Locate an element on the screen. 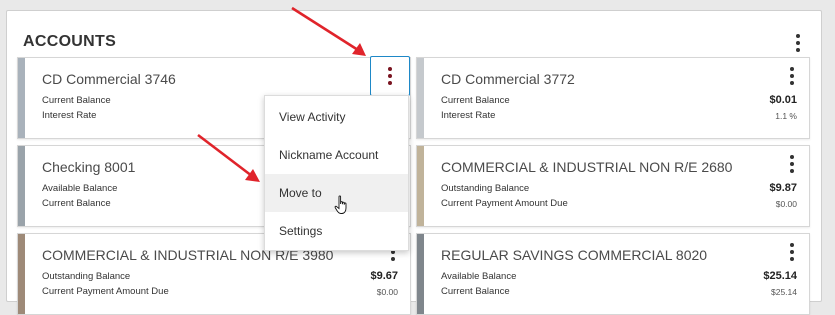  rate-value: 1.1 % is located at coordinates (786, 116).